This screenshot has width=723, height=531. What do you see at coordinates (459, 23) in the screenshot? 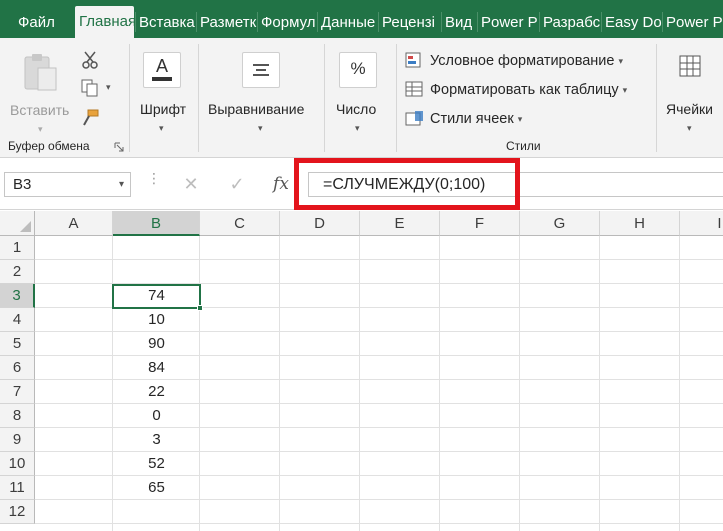
I see `tab-view: Вид` at bounding box center [459, 23].